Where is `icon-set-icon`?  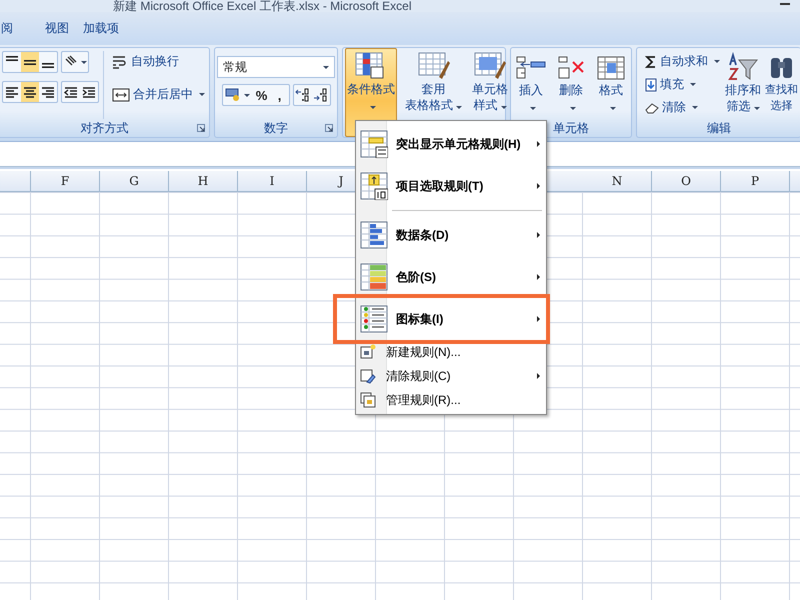 icon-set-icon is located at coordinates (374, 319).